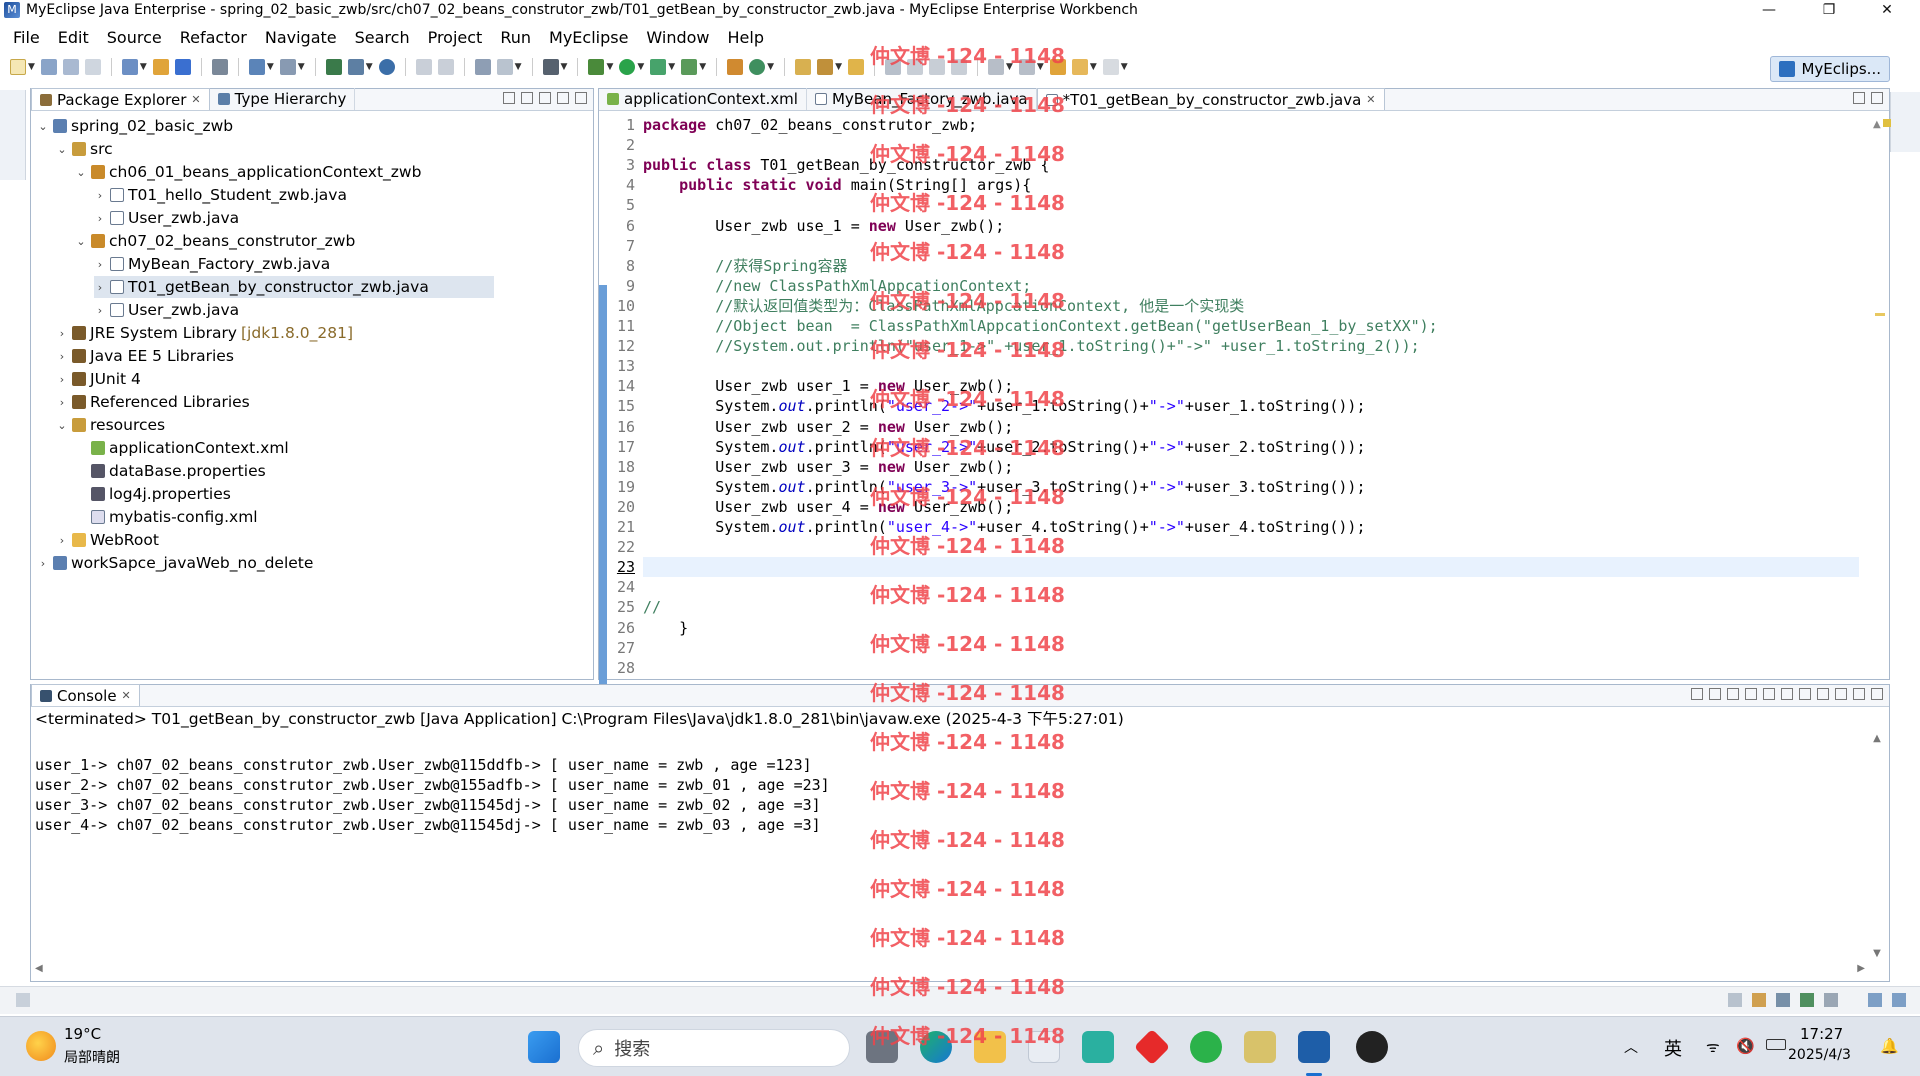 This screenshot has height=1076, width=1920. I want to click on weather-icon, so click(41, 1046).